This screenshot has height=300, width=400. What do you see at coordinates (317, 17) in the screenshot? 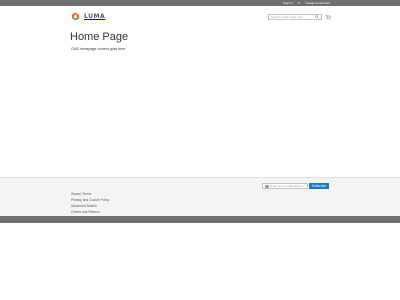
I see `search-icon` at bounding box center [317, 17].